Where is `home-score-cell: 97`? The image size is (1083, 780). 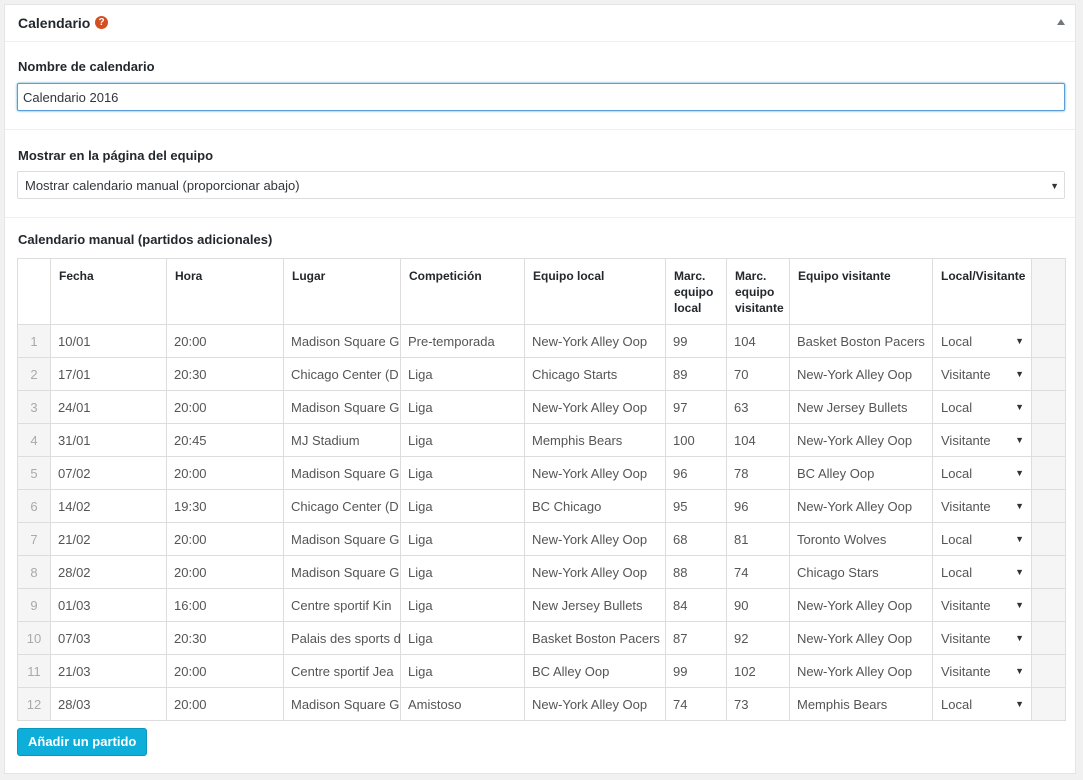
home-score-cell: 97 is located at coordinates (696, 407).